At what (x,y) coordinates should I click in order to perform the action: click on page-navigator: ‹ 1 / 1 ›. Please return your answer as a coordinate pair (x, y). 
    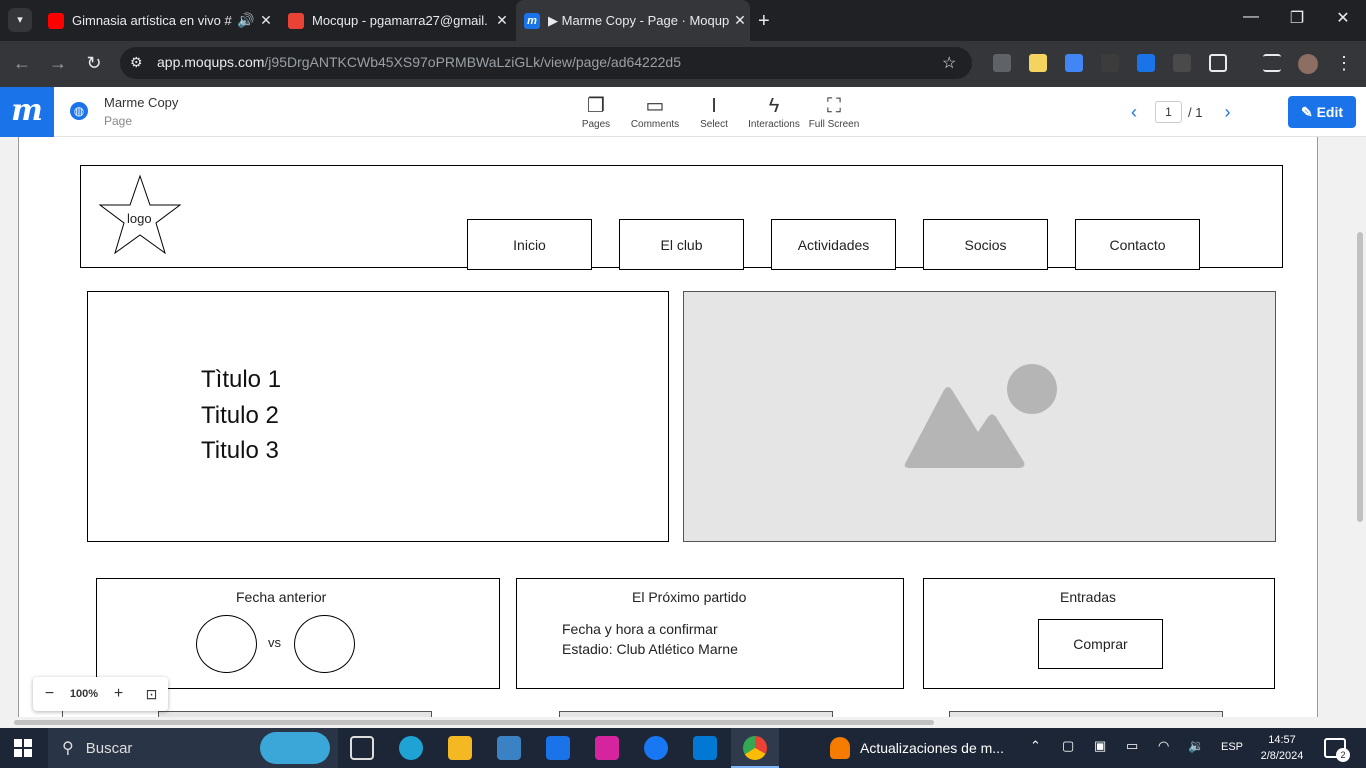
    Looking at the image, I should click on (1180, 112).